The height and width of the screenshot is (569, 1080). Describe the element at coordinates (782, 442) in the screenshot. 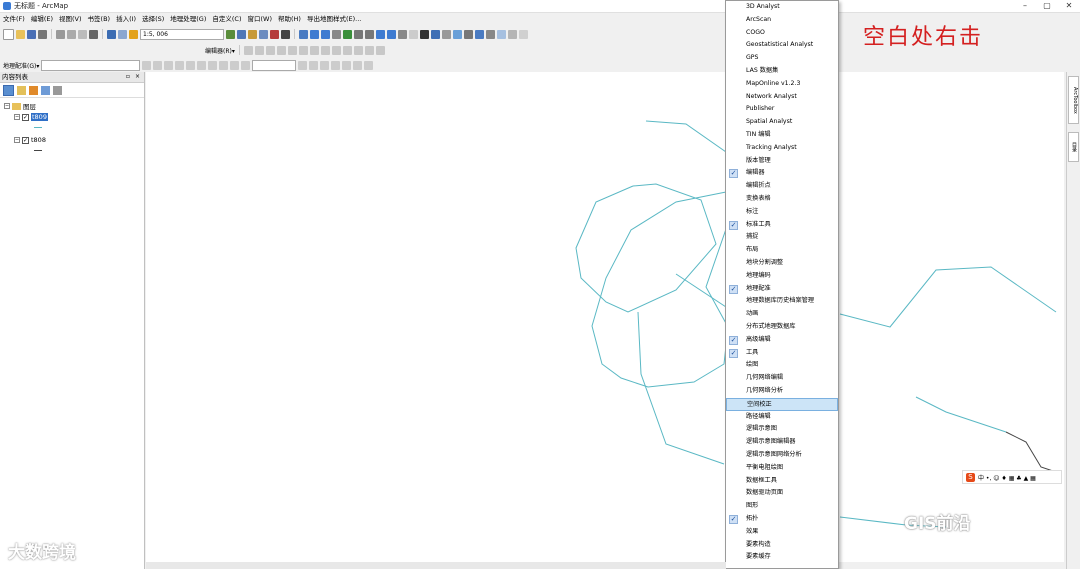

I see `menu-item: 逻辑示意图编辑器` at that location.